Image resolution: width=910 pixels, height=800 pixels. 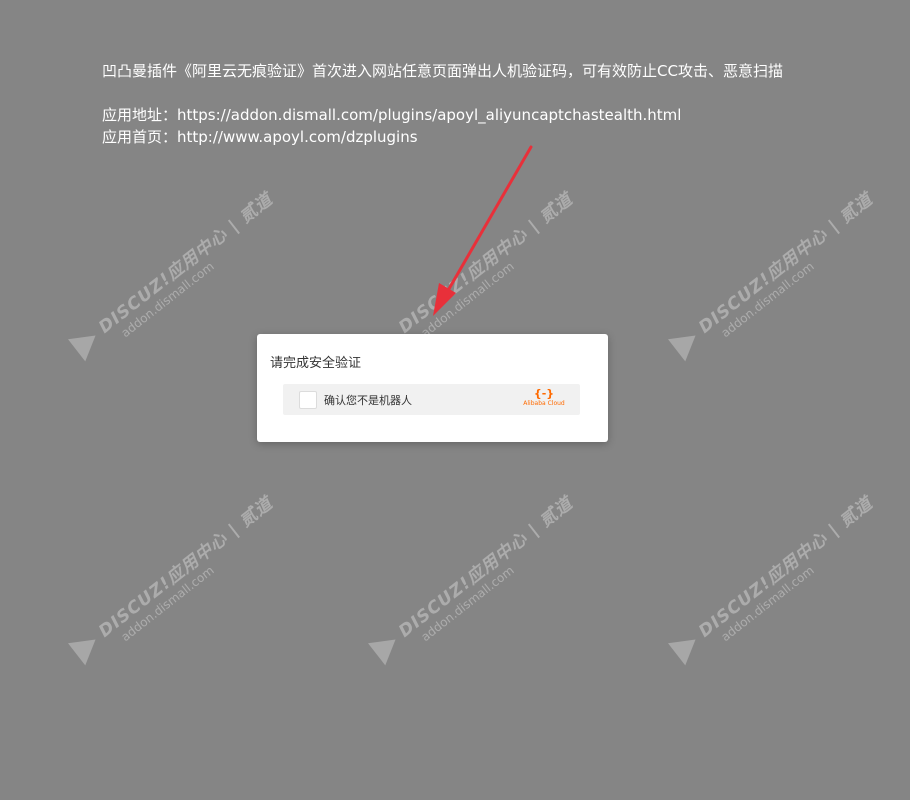 I want to click on alibaba-cloud-logo: {-} Alibaba Cloud, so click(x=544, y=398).